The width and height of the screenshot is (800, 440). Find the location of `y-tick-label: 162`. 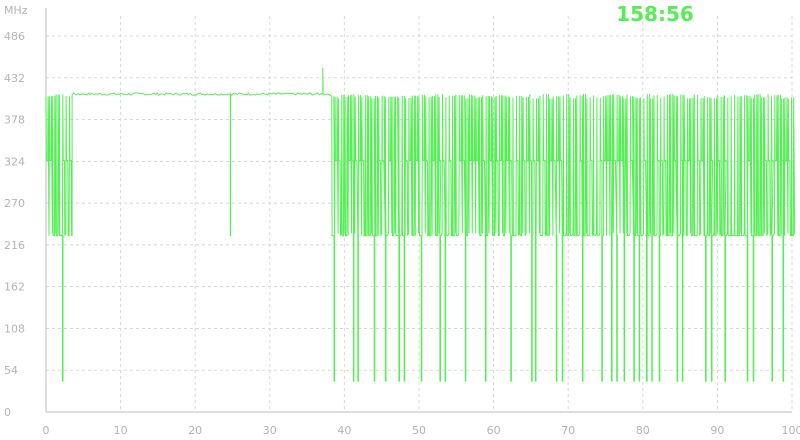

y-tick-label: 162 is located at coordinates (14, 287).